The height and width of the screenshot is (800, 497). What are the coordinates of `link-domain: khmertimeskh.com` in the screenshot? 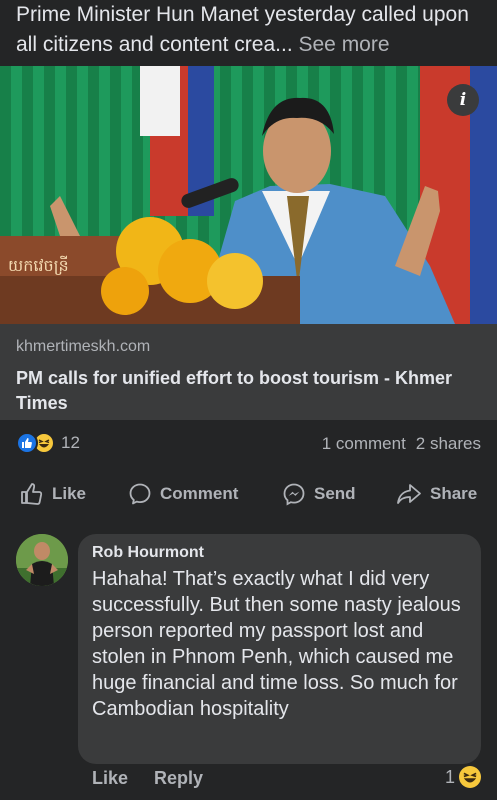 It's located at (83, 346).